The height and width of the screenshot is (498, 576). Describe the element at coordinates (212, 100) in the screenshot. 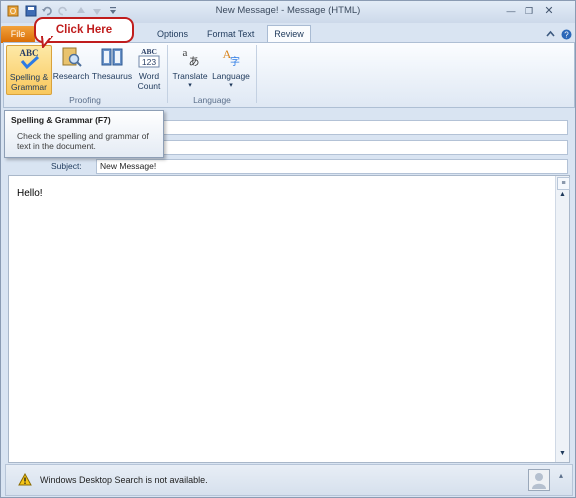

I see `language-group-label: Language` at that location.